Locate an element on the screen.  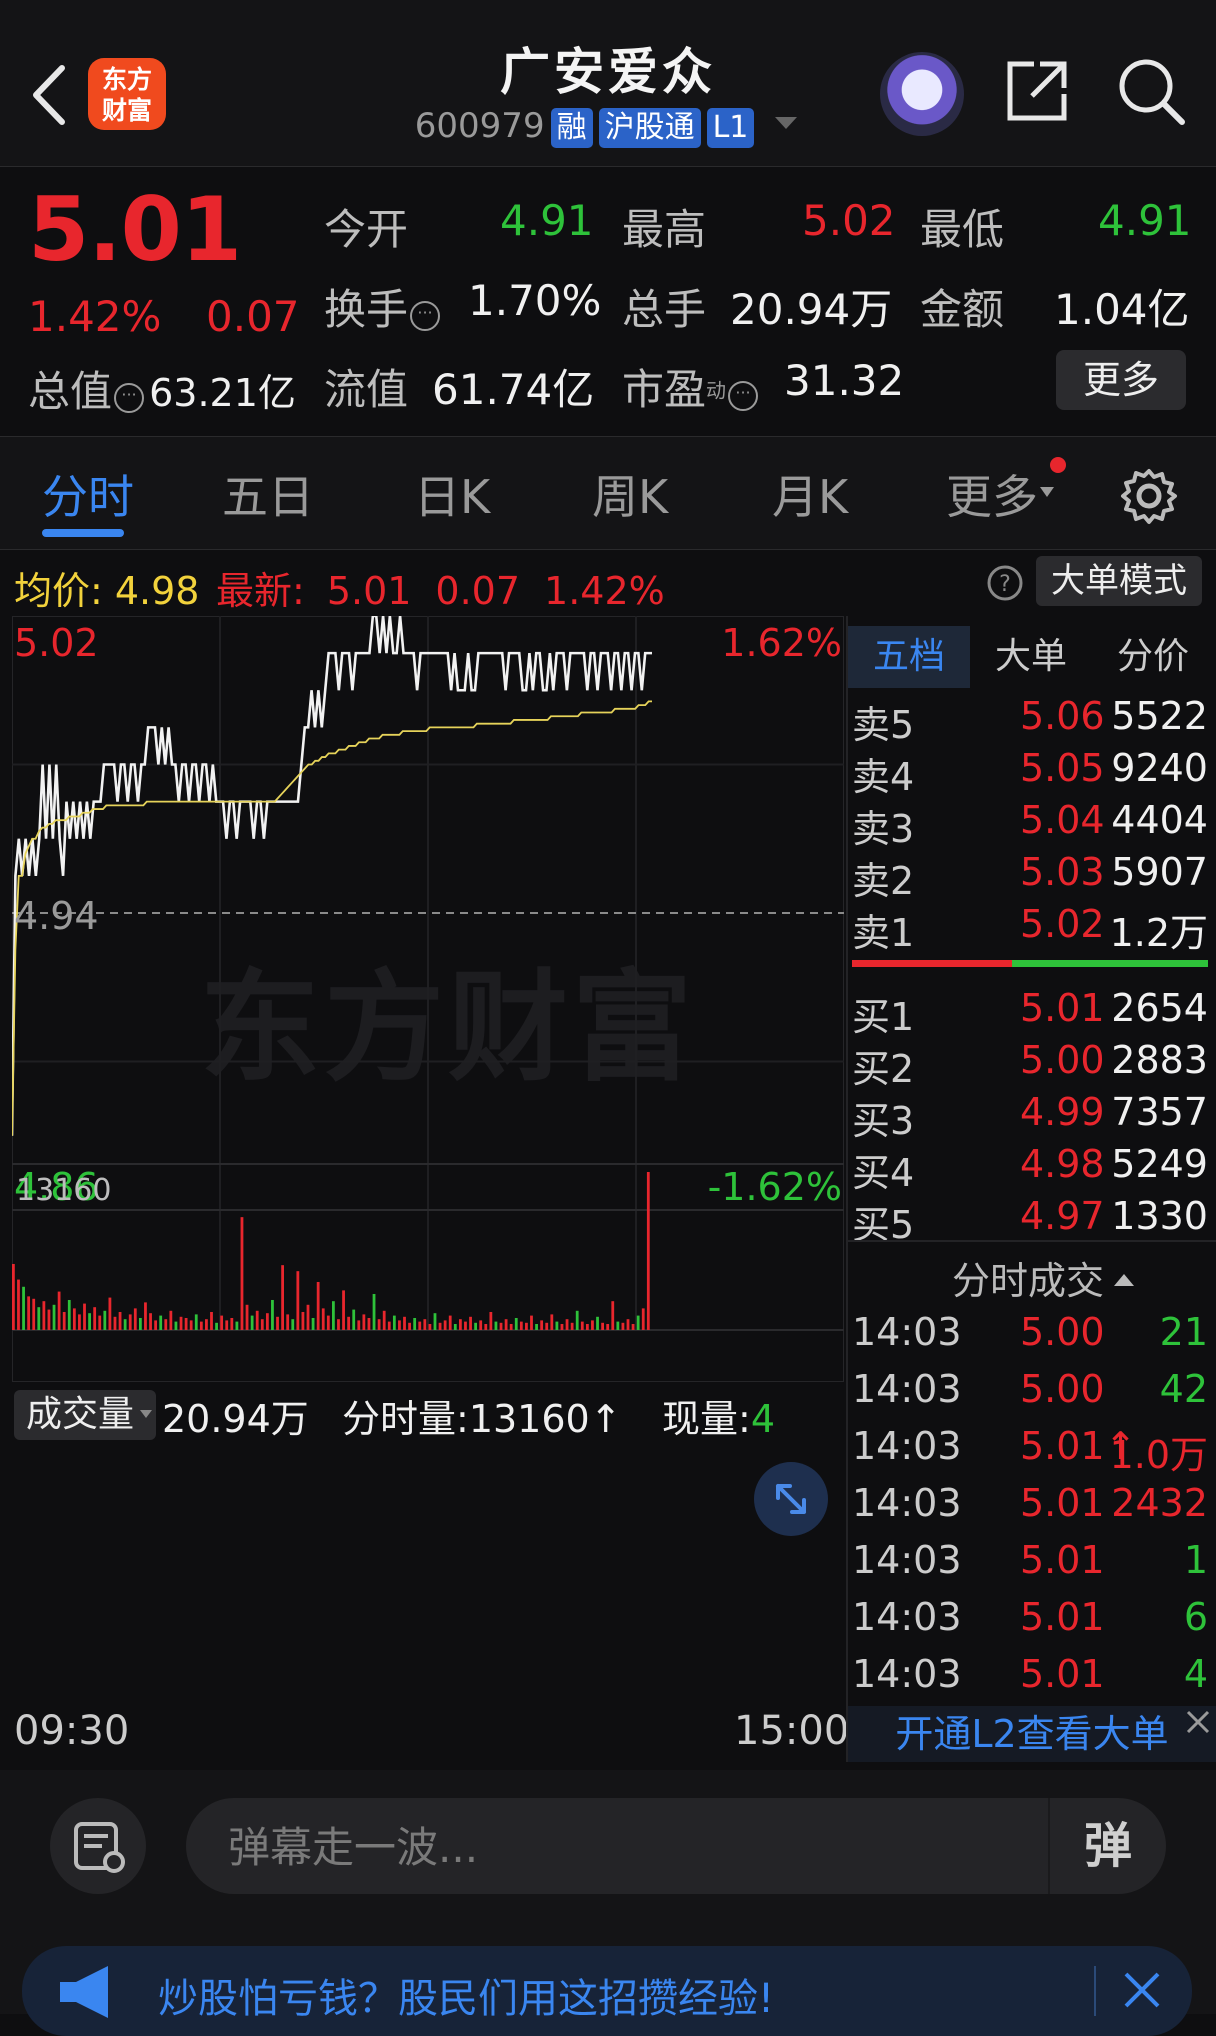
pe-ratio: 市盈动 ··· is located at coordinates (690, 386).